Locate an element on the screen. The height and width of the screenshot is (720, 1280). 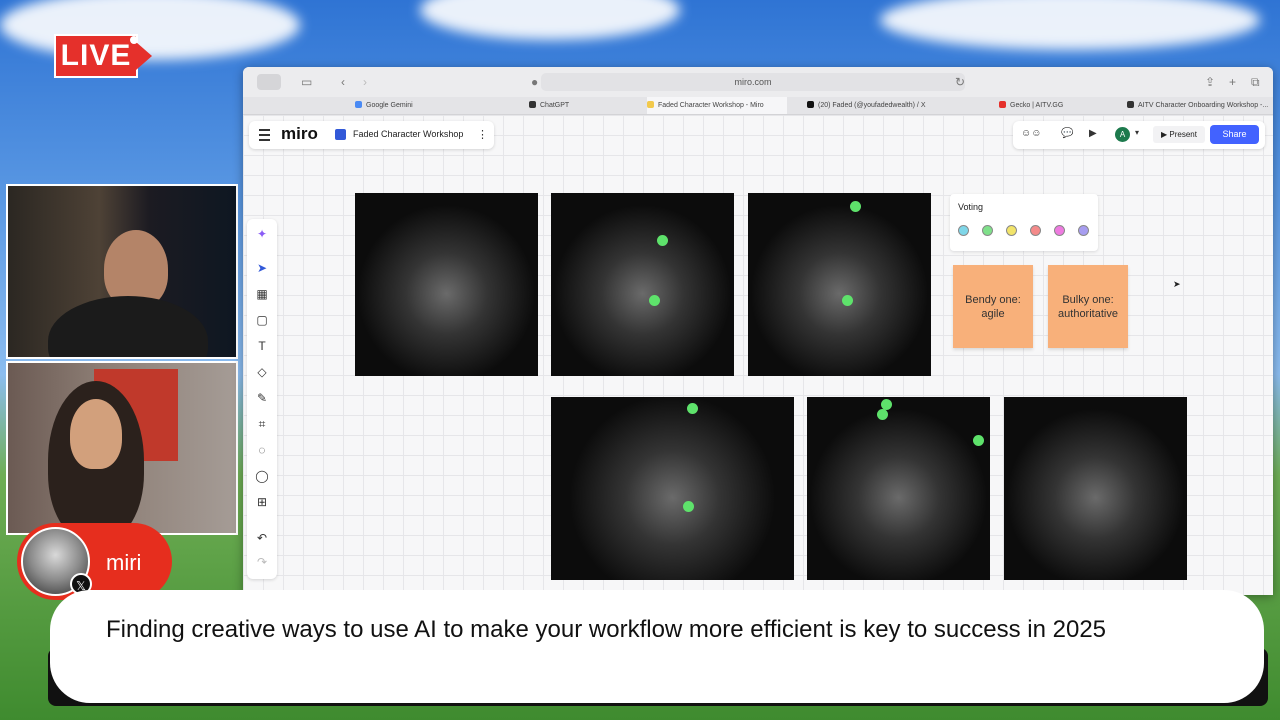
tab-x: (20) Faded (@youfadedwealth) / X is located at coordinates (882, 105).